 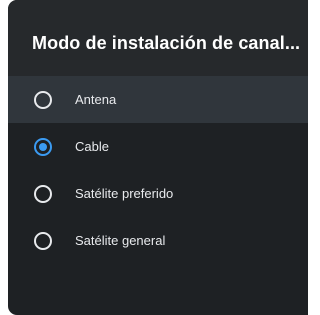 What do you see at coordinates (158, 99) in the screenshot?
I see `option-antena: Antena` at bounding box center [158, 99].